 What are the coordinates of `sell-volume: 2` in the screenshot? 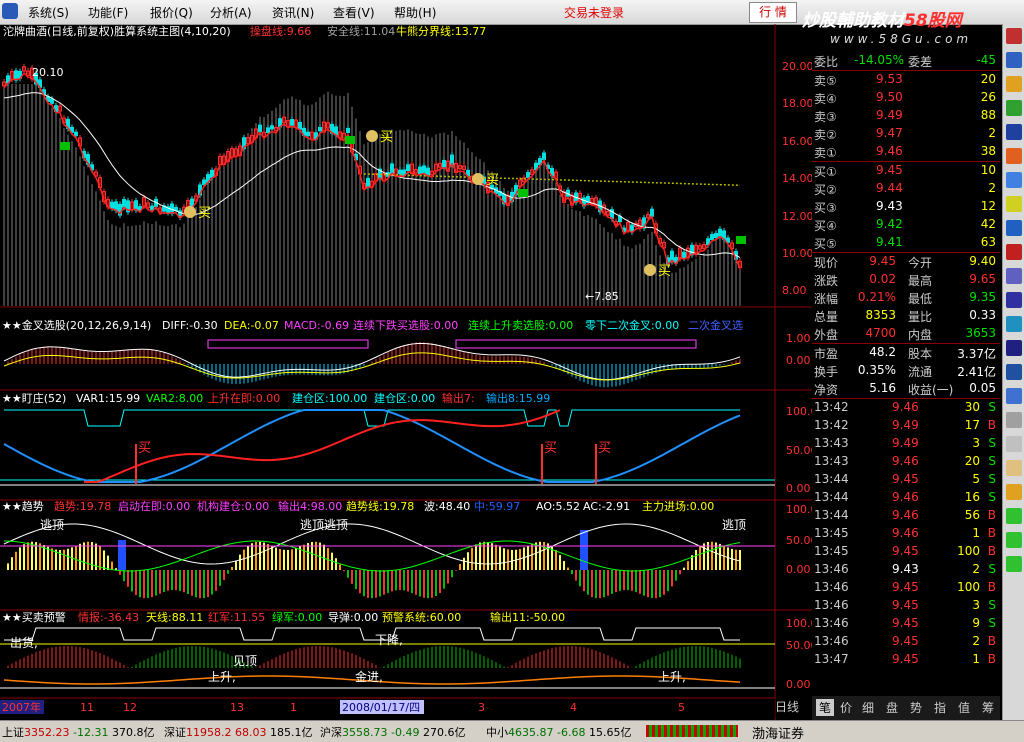 It's located at (992, 133).